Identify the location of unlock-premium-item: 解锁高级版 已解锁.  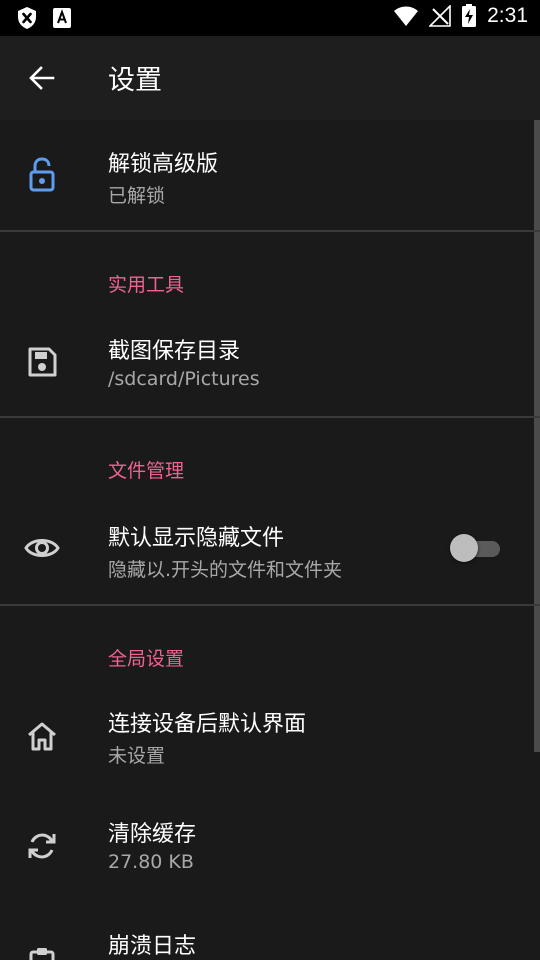
(267, 175).